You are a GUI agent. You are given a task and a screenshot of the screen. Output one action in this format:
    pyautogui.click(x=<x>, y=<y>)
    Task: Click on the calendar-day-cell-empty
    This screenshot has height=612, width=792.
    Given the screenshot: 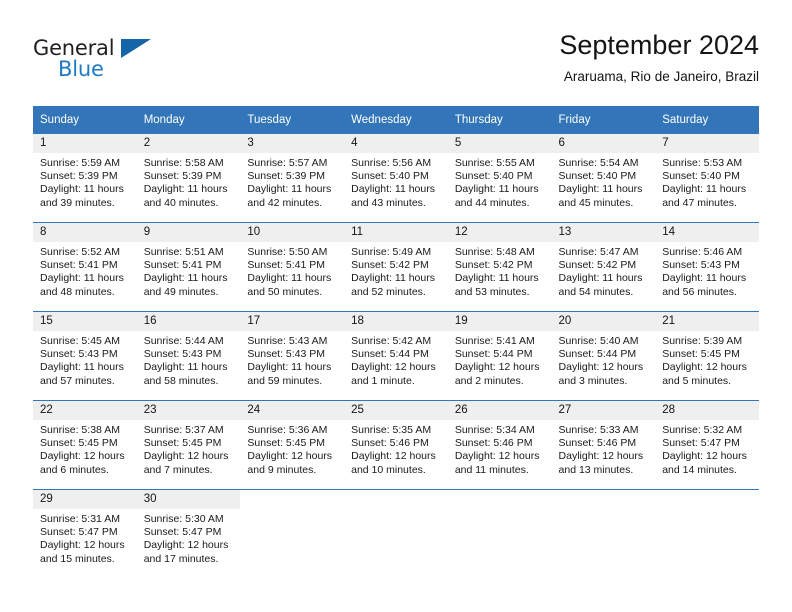 What is the action you would take?
    pyautogui.click(x=707, y=533)
    